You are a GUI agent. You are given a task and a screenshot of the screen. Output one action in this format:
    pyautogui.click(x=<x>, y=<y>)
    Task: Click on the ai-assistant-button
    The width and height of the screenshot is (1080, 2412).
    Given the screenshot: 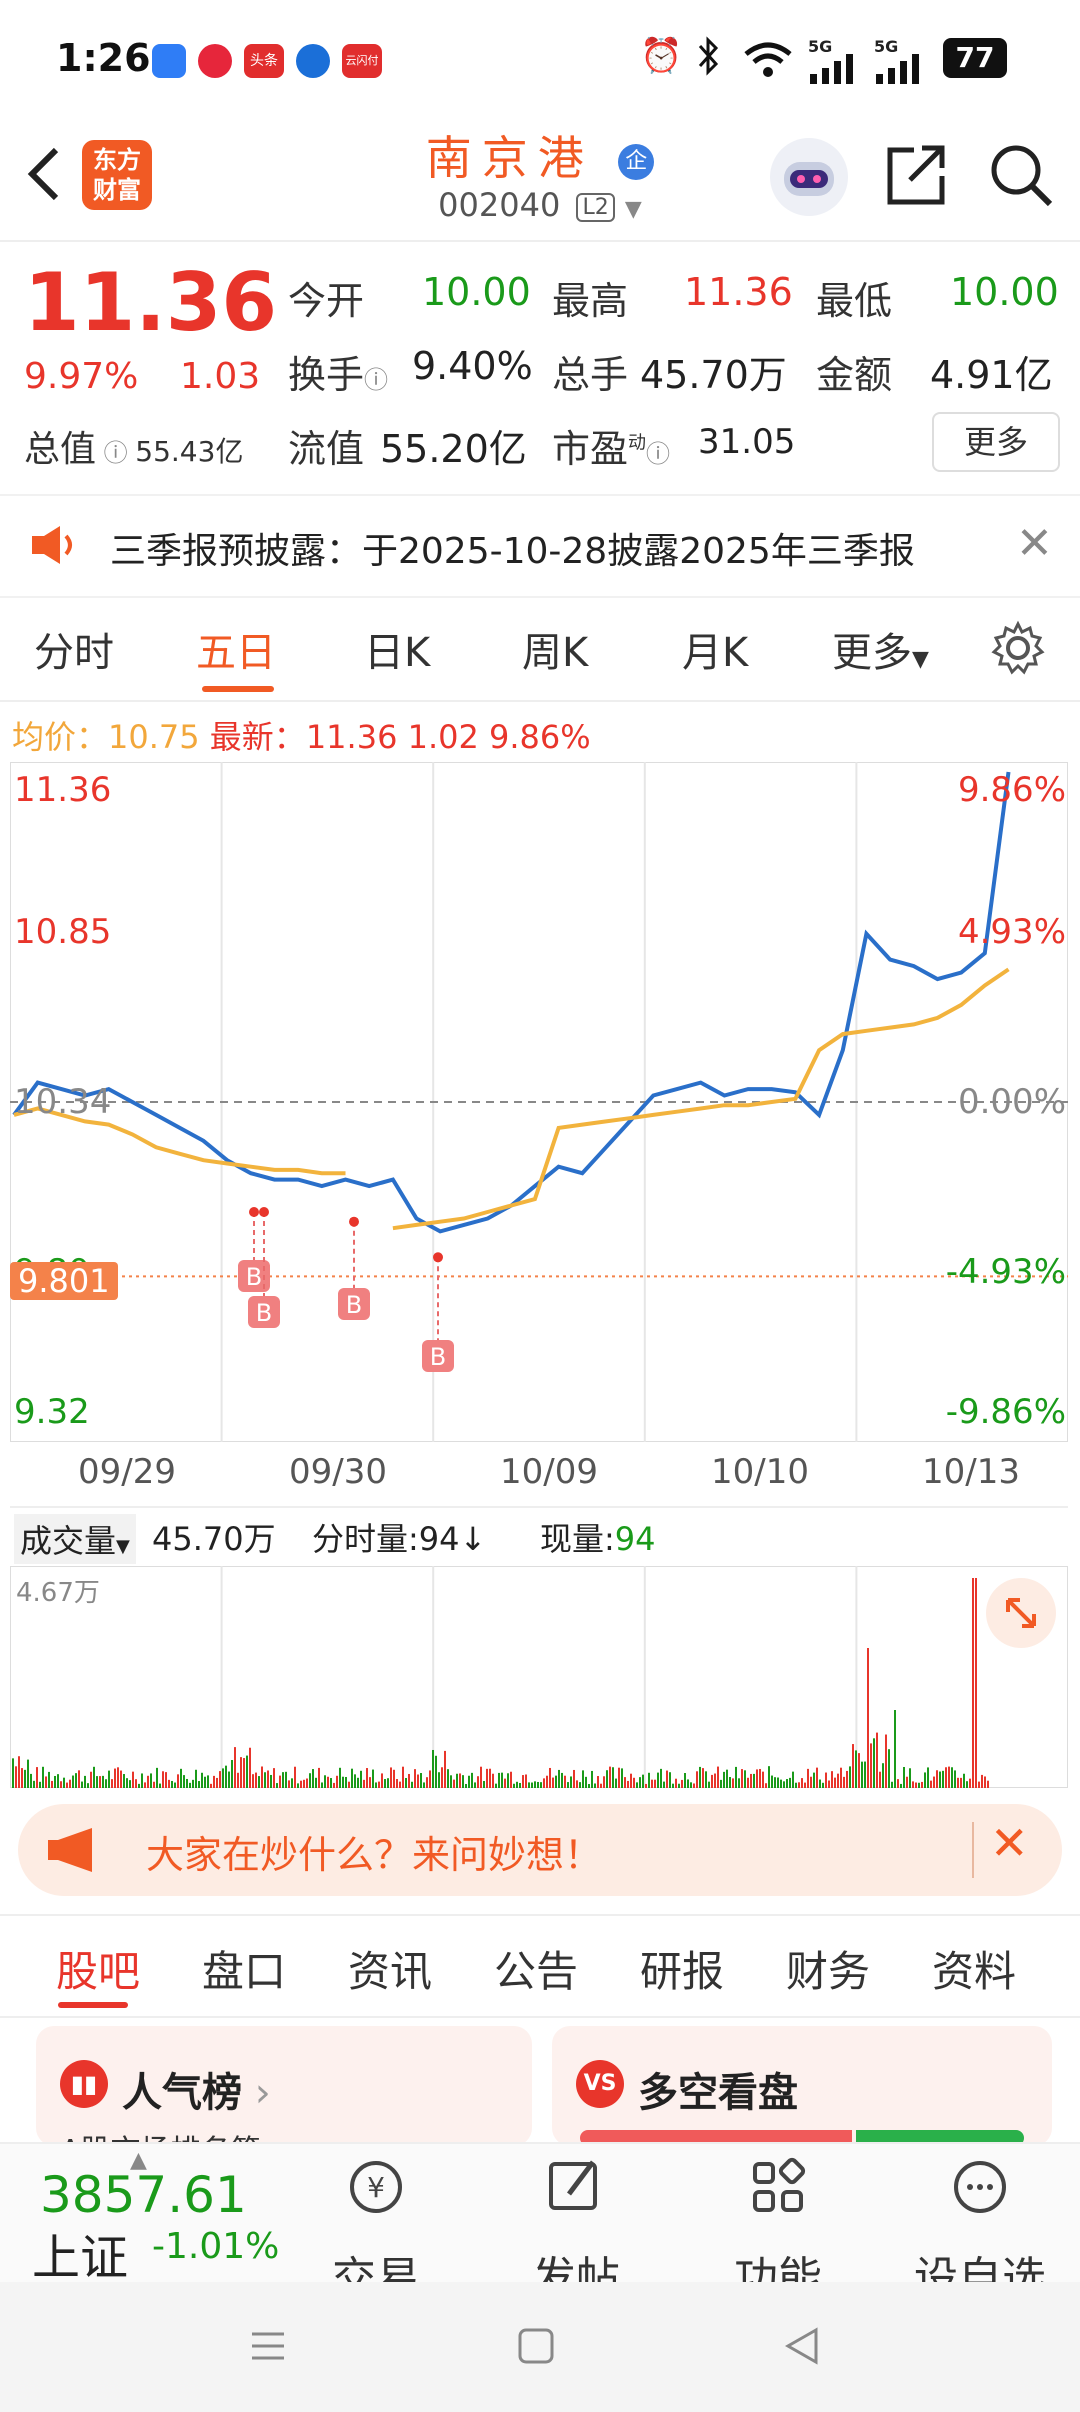 What is the action you would take?
    pyautogui.click(x=809, y=177)
    